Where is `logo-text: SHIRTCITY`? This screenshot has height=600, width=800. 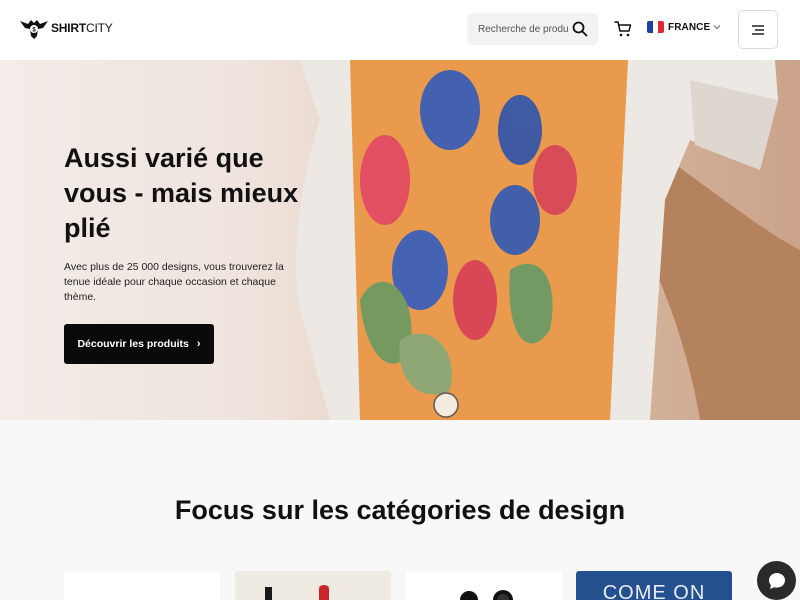
logo-text: SHIRTCITY is located at coordinates (82, 28).